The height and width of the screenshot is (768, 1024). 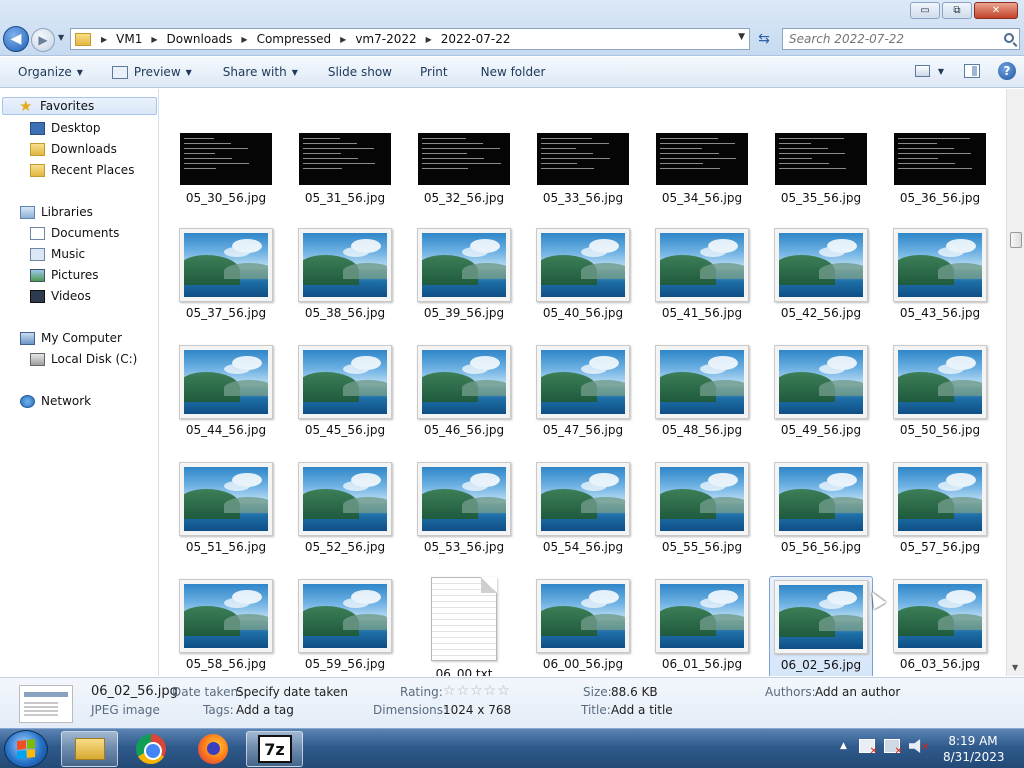 I want to click on recent-pages-dropdown: ▼, so click(x=61, y=37).